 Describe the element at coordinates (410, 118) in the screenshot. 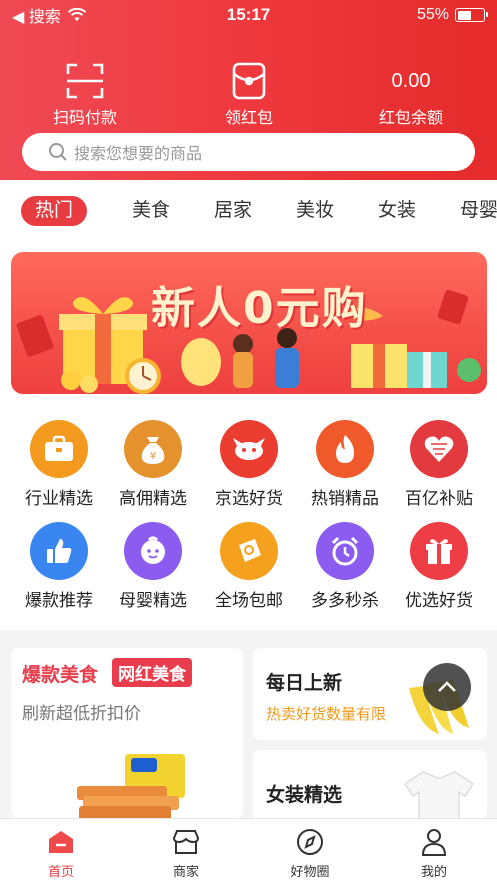

I see `balance-label: 红包余额` at that location.